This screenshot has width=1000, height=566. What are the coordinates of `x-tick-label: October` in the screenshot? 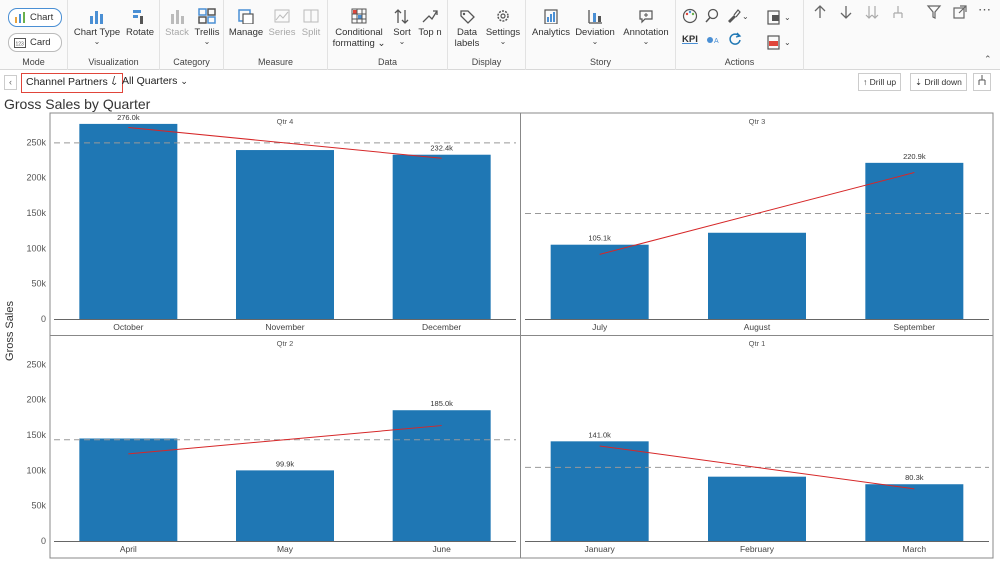 It's located at (128, 327).